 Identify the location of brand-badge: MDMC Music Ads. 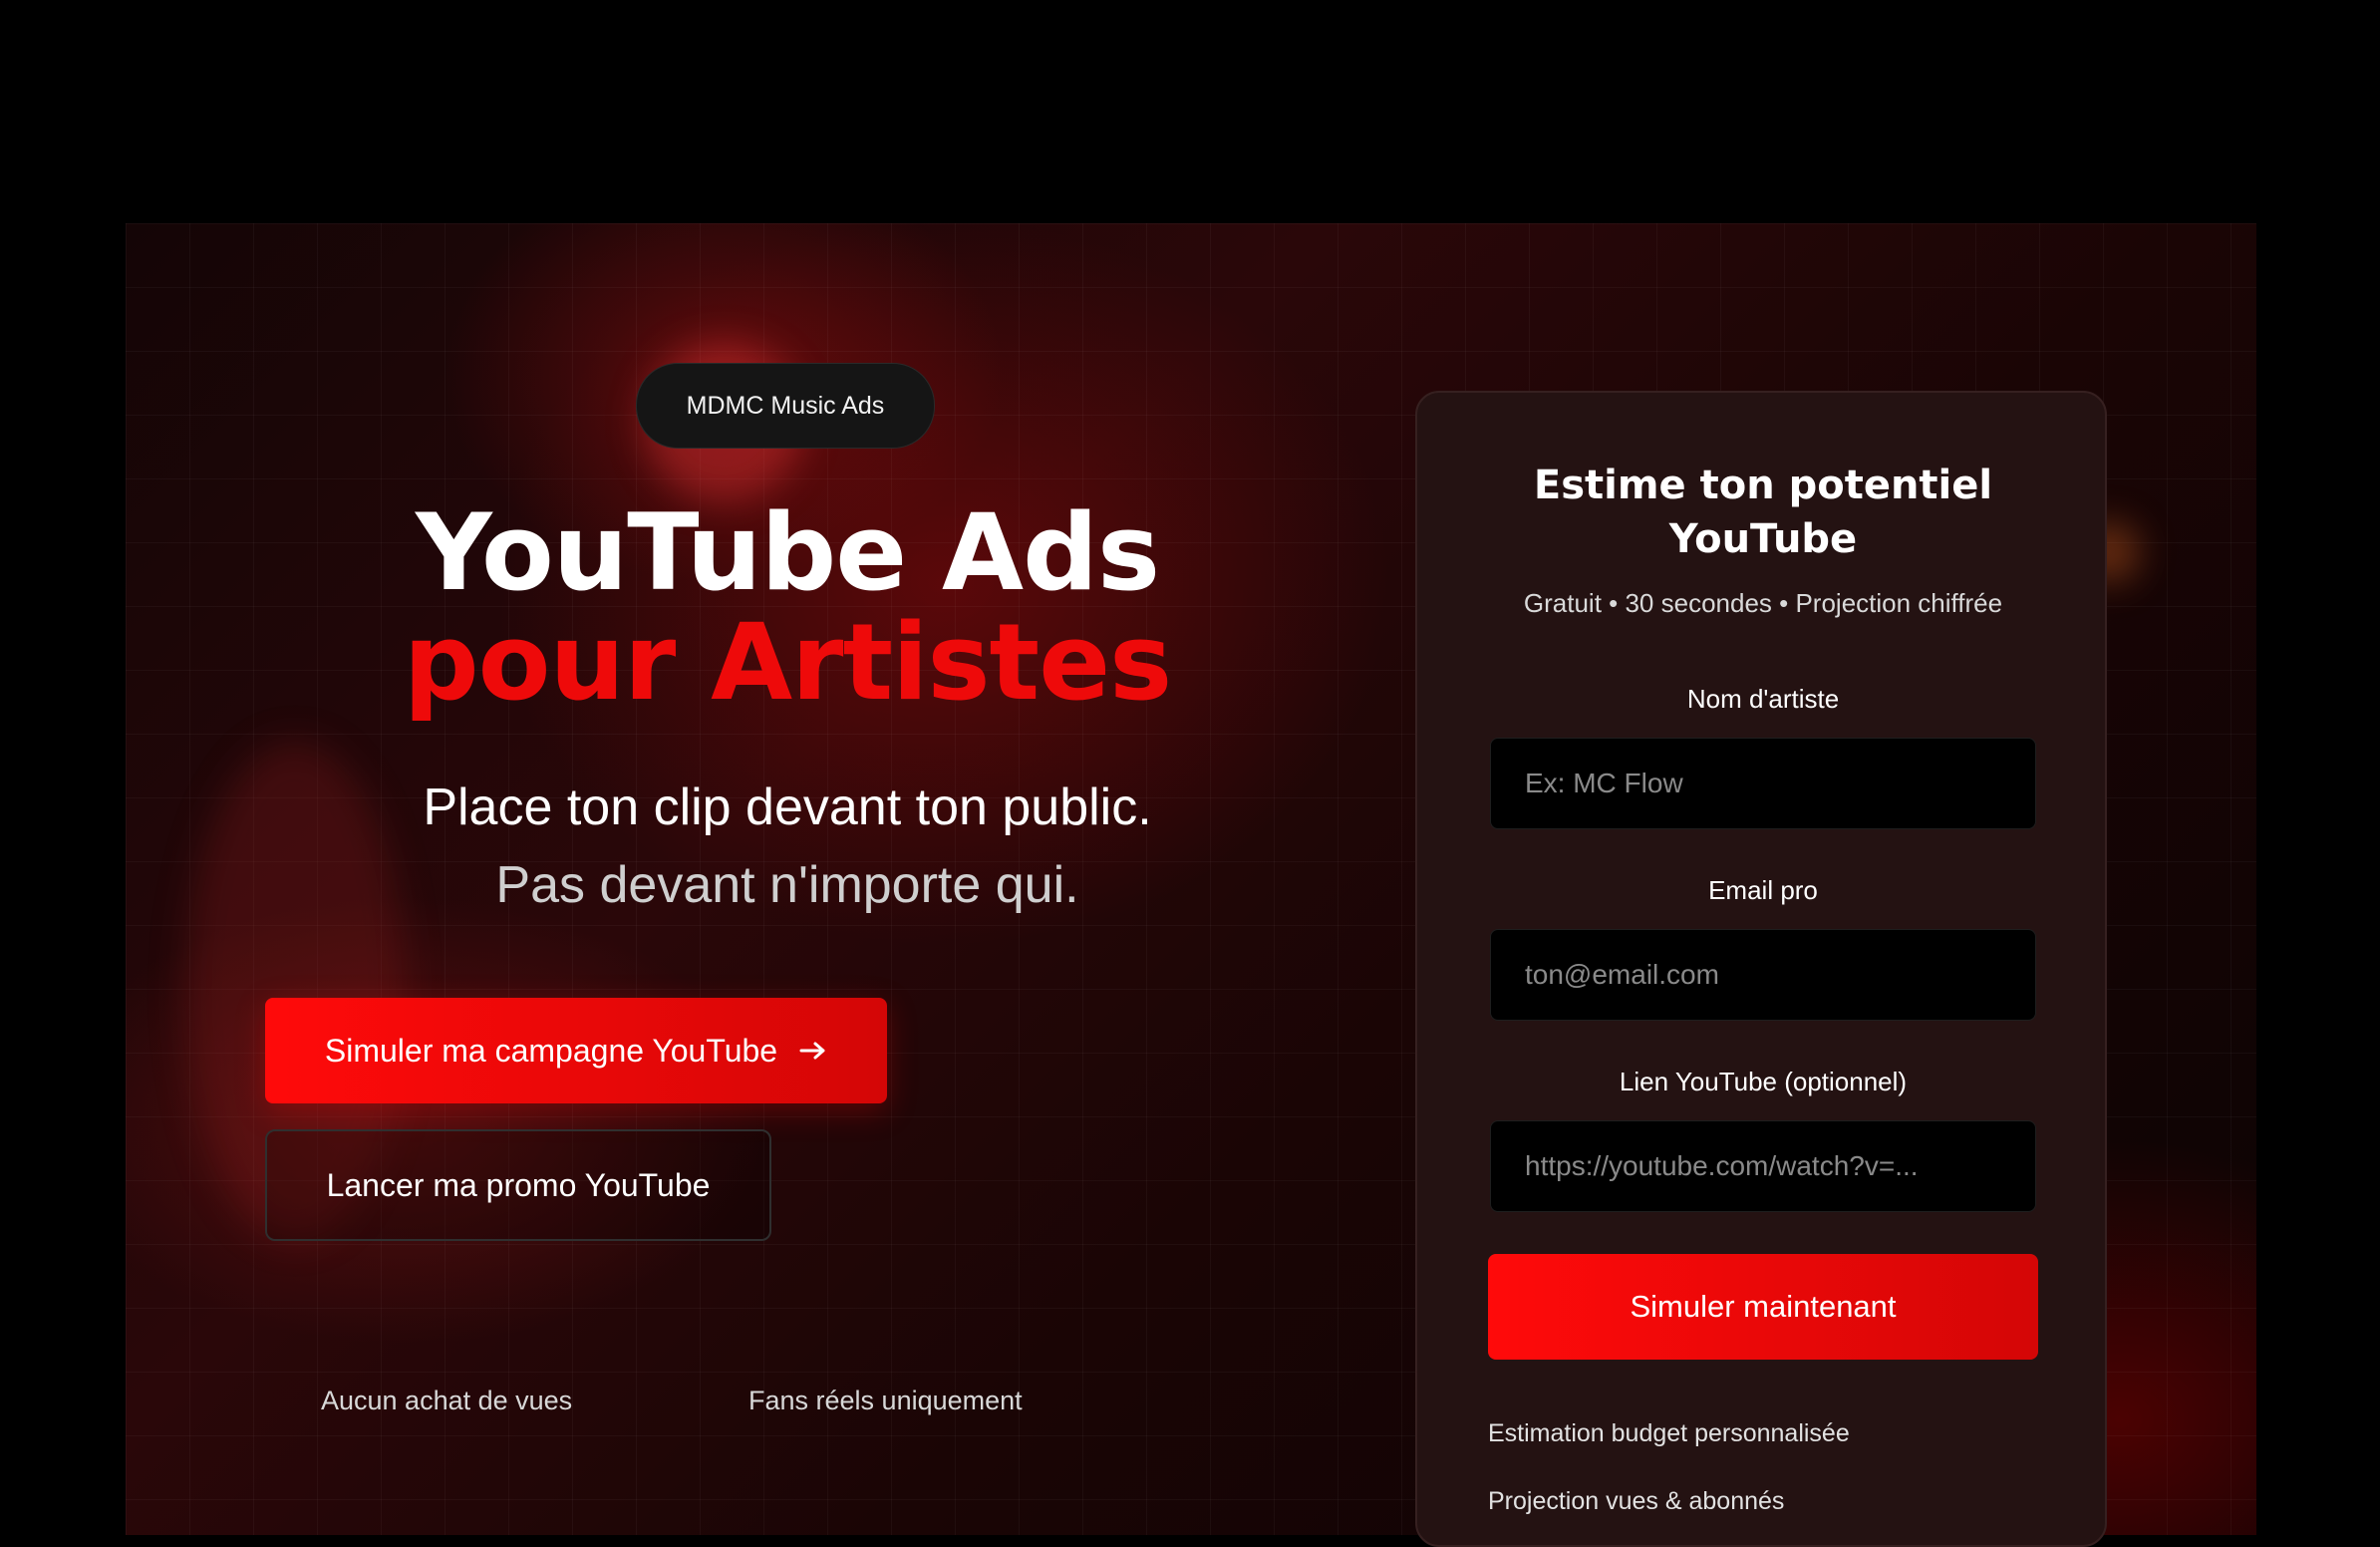
(785, 406).